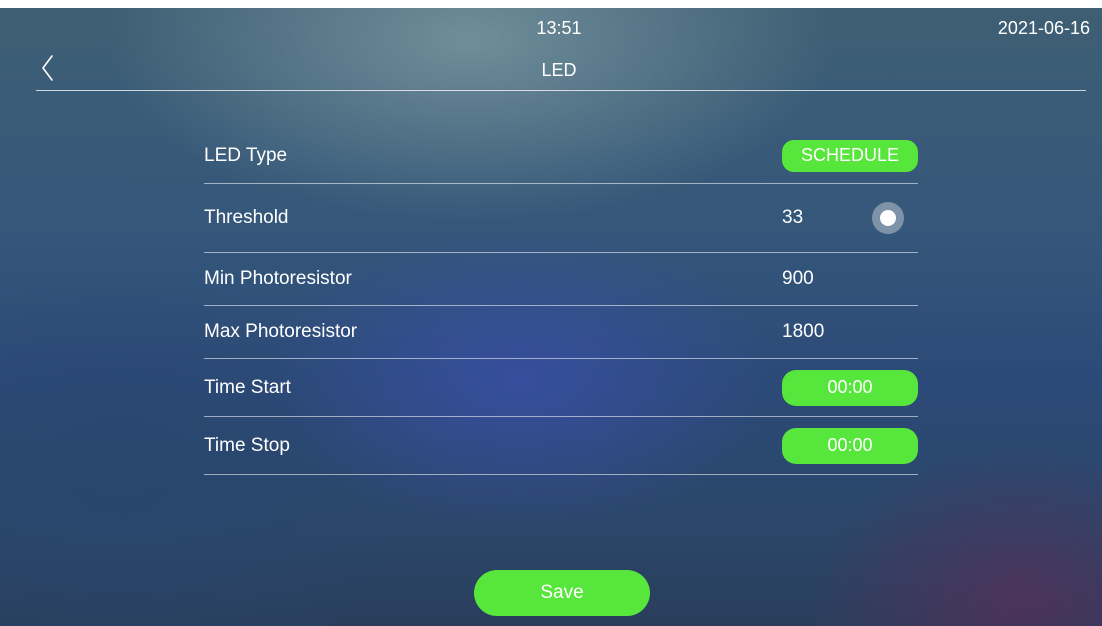 Image resolution: width=1102 pixels, height=626 pixels. What do you see at coordinates (561, 446) in the screenshot?
I see `row-time-stop: Time Stop 00:00` at bounding box center [561, 446].